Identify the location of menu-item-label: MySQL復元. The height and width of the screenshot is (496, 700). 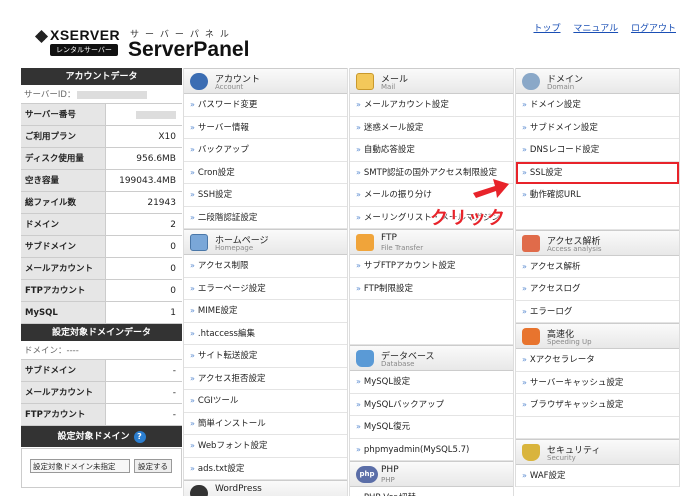
(387, 427).